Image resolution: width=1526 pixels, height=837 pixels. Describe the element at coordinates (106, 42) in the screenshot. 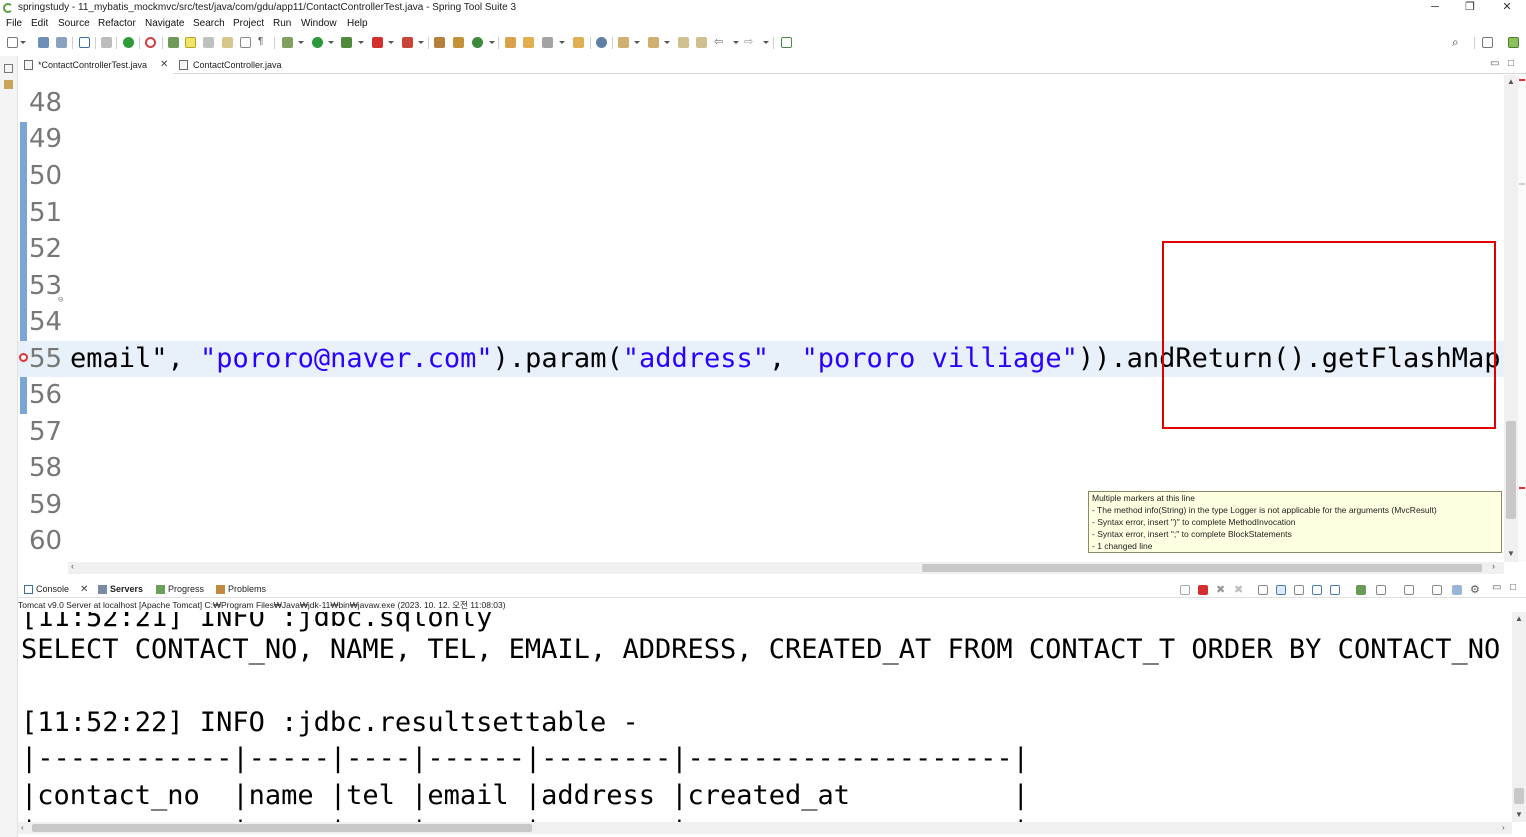

I see `skip-breakpoints-icon` at that location.